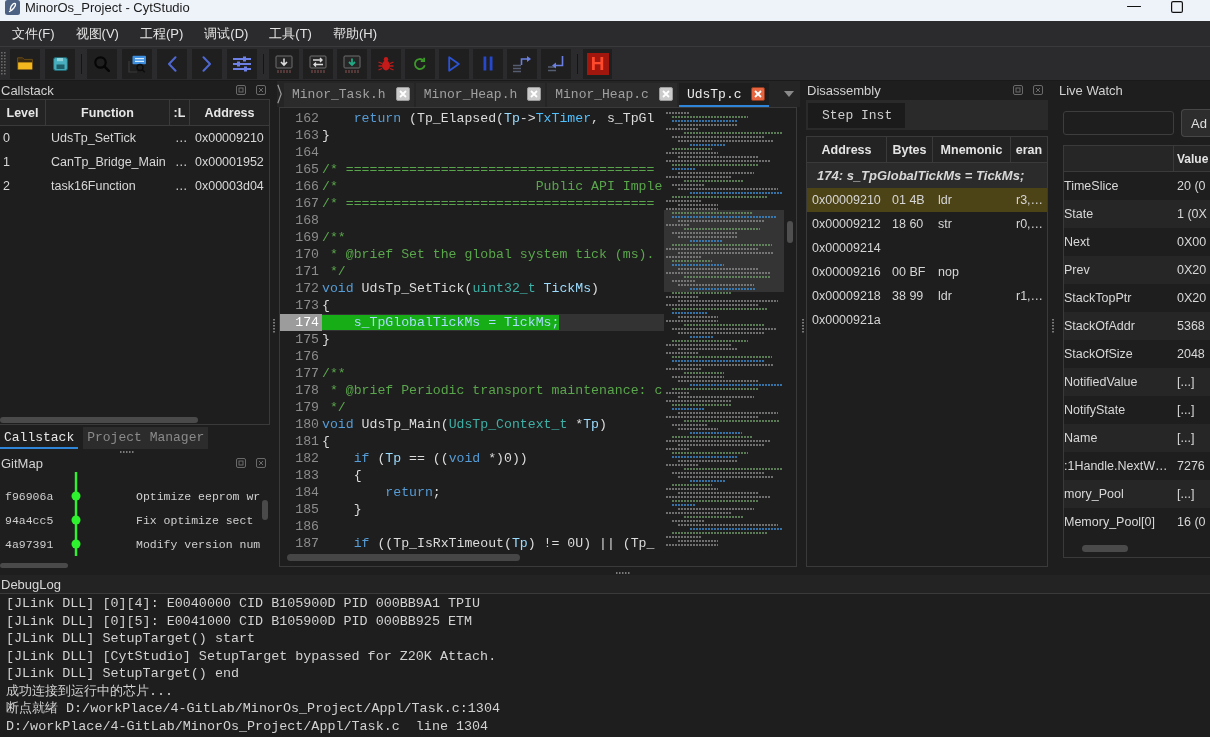 The width and height of the screenshot is (1210, 737). I want to click on table-cell: Prev, so click(1119, 270).